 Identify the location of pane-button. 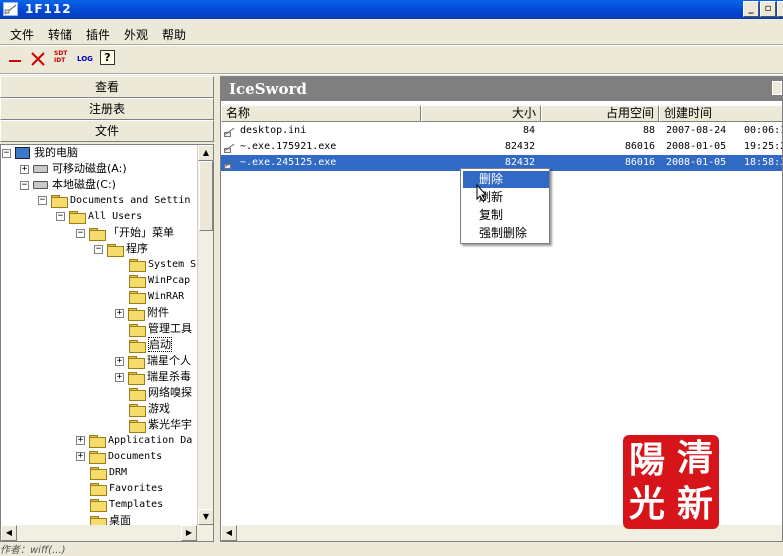
(777, 88).